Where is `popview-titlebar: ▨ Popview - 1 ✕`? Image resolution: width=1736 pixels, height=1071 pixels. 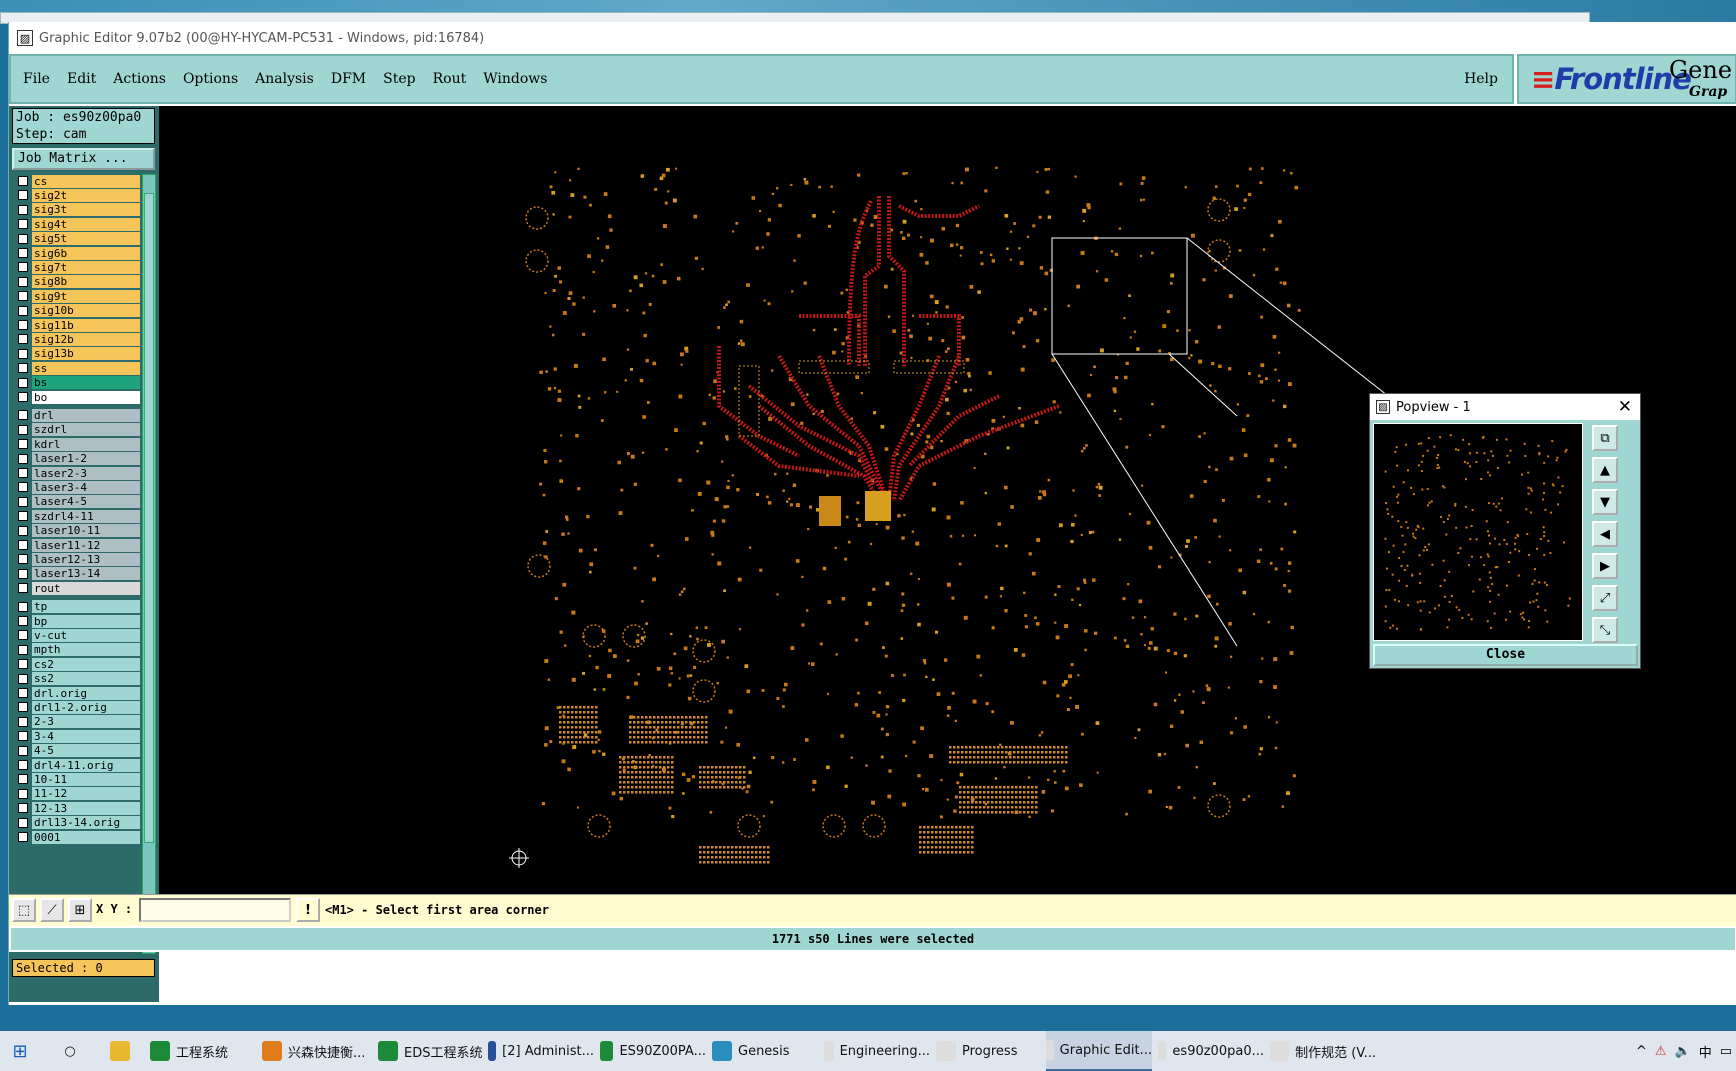
popview-titlebar: ▨ Popview - 1 ✕ is located at coordinates (1505, 407).